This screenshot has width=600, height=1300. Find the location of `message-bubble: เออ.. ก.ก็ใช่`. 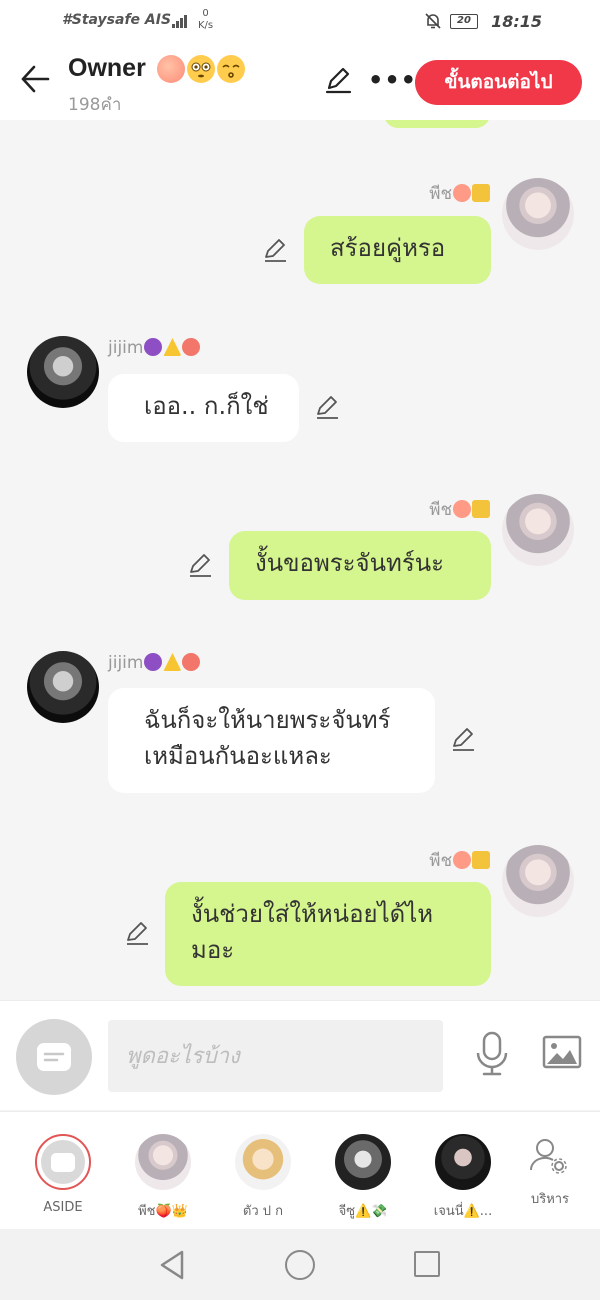

message-bubble: เออ.. ก.ก็ใช่ is located at coordinates (203, 408).